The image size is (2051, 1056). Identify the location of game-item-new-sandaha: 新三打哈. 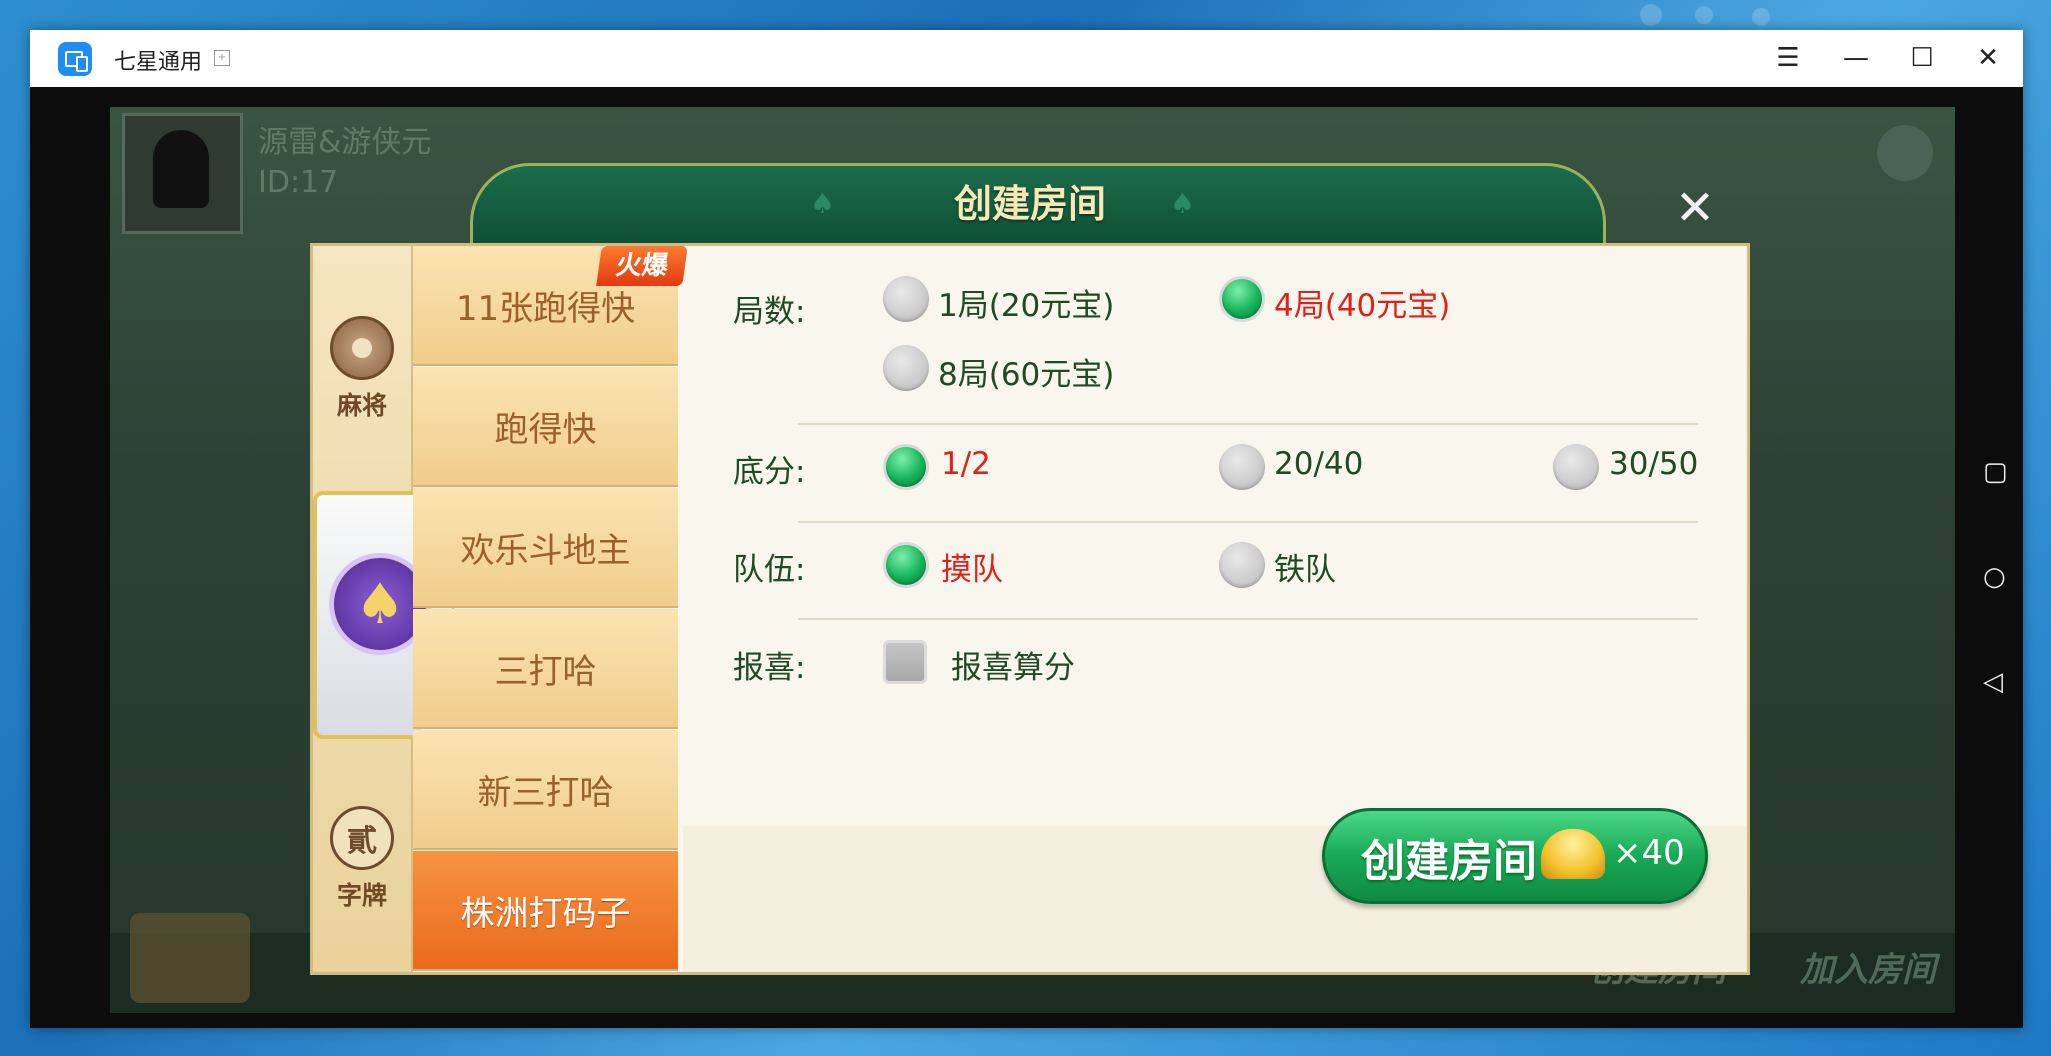
(545, 790).